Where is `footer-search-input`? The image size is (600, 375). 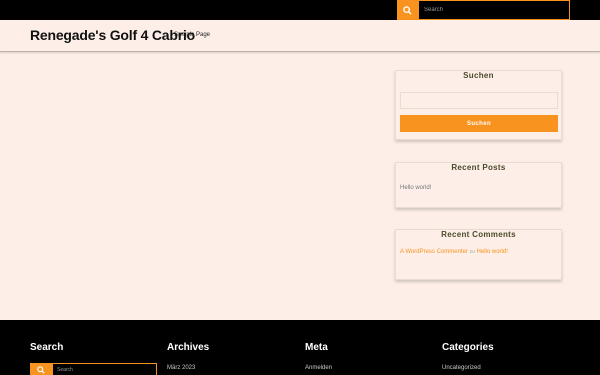
footer-search-input is located at coordinates (104, 369).